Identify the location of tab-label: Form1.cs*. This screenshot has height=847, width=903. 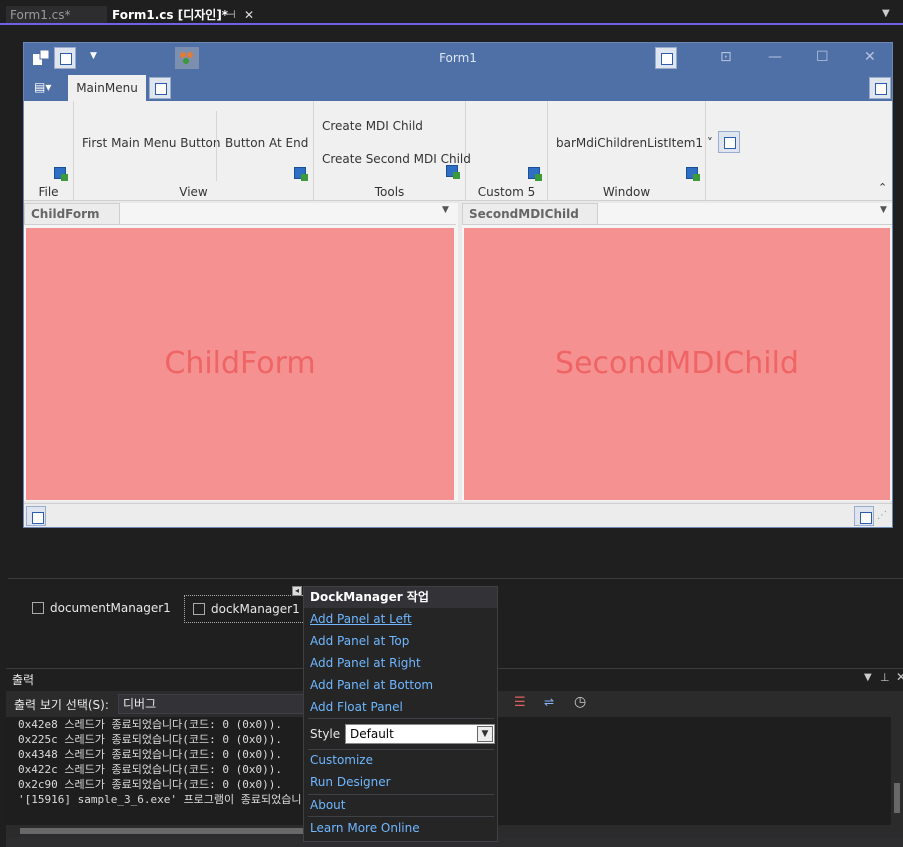
(40, 15).